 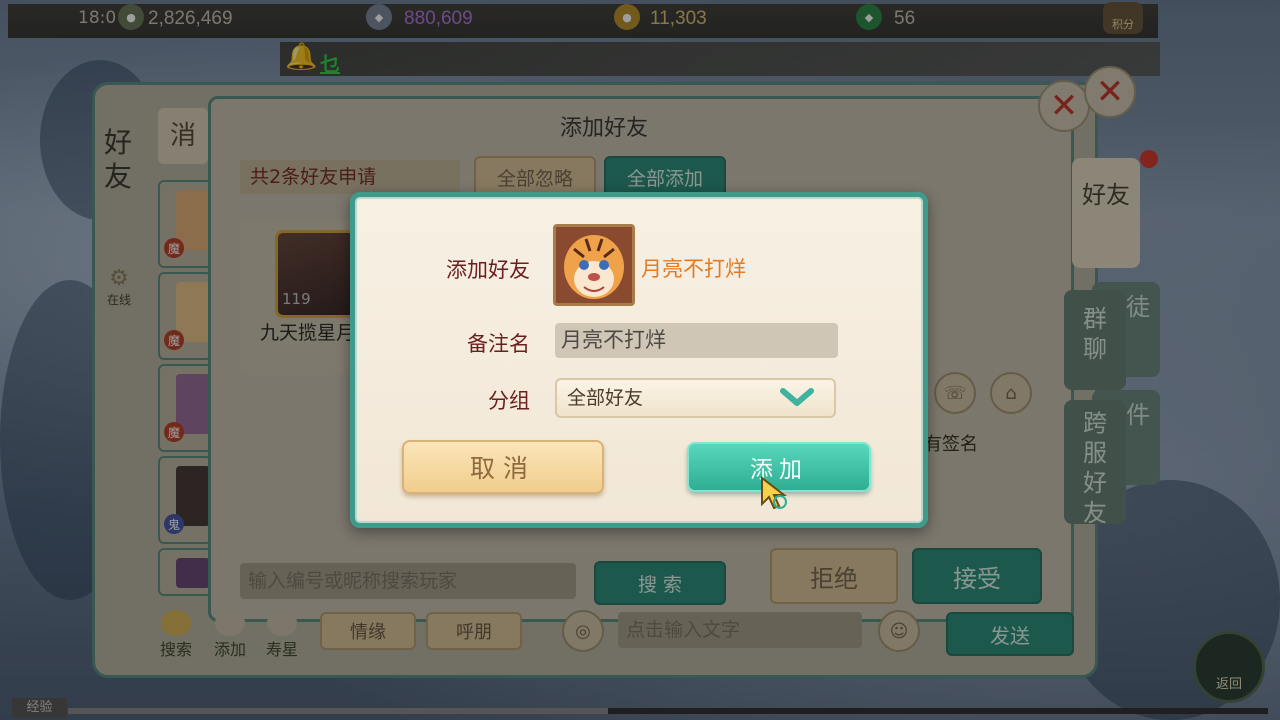 I want to click on cancel-button: 取消, so click(x=503, y=467).